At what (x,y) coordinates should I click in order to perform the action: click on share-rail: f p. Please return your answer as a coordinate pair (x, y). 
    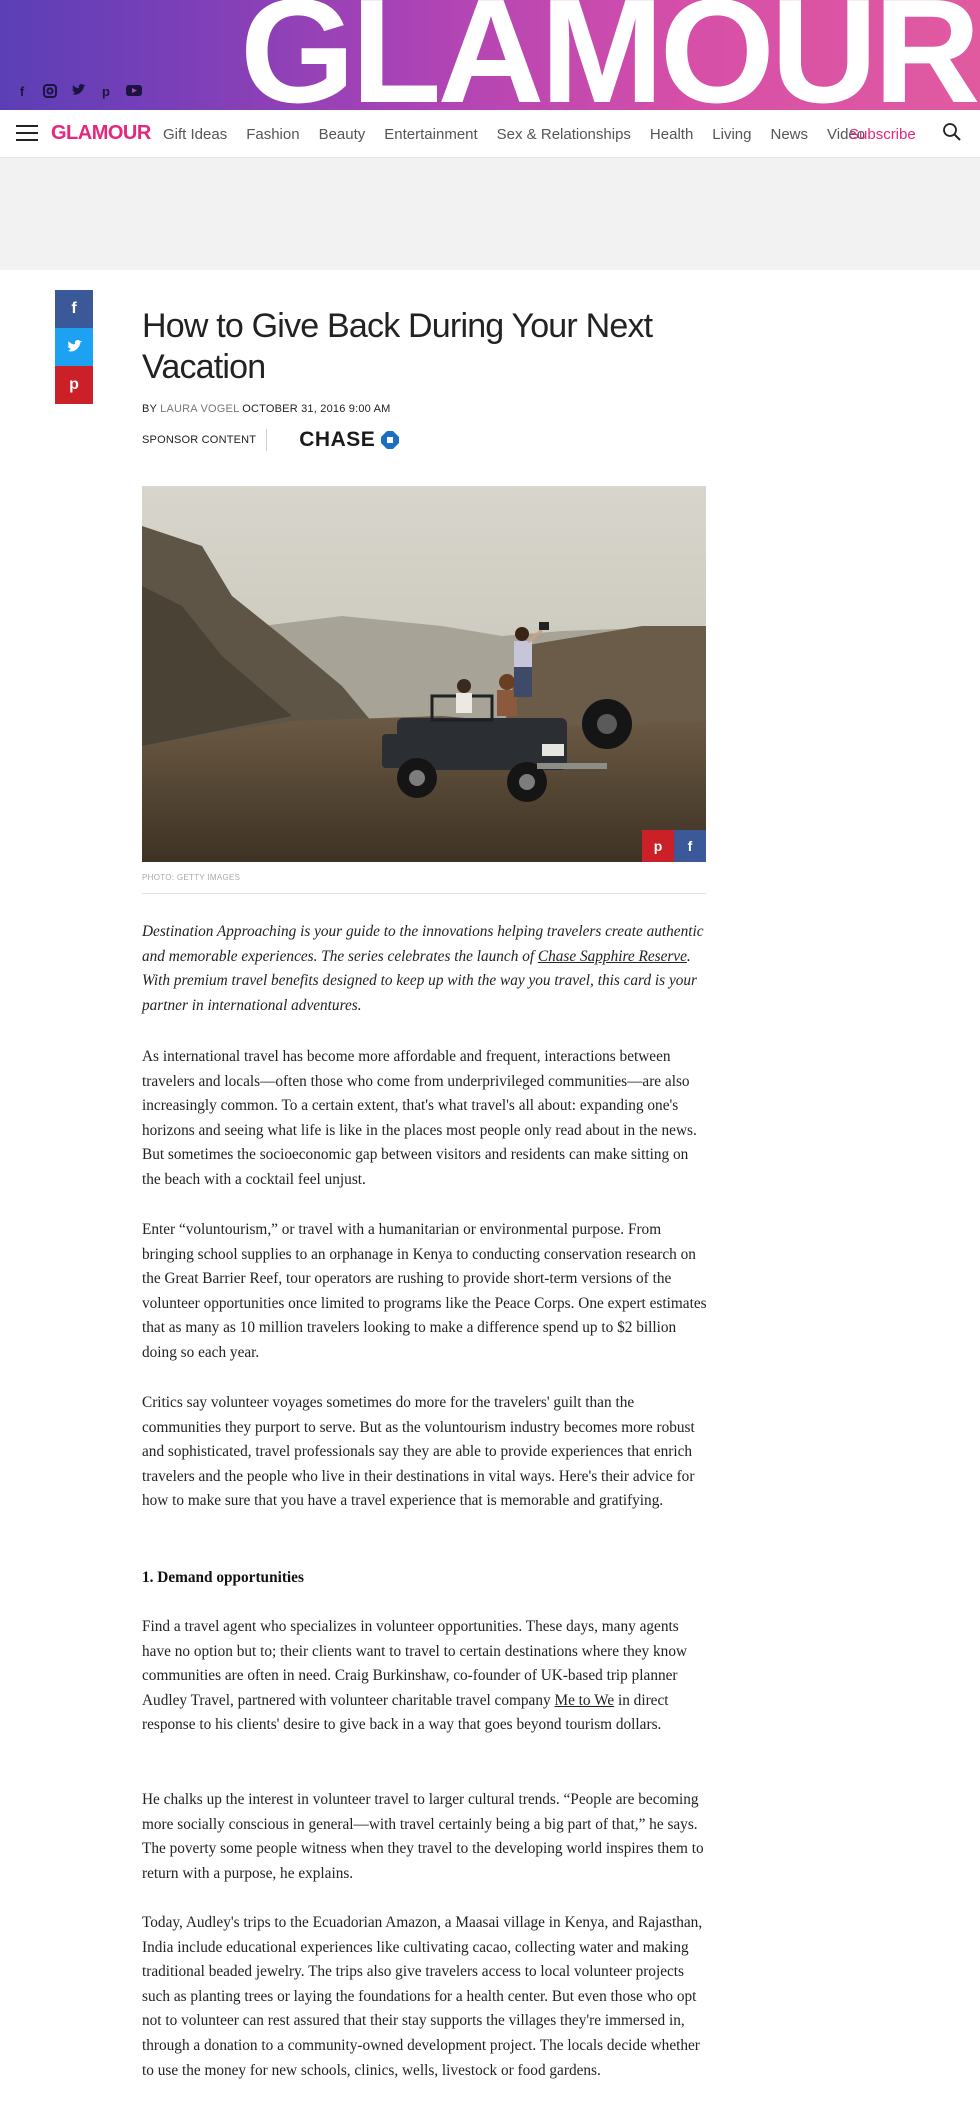
    Looking at the image, I should click on (74, 347).